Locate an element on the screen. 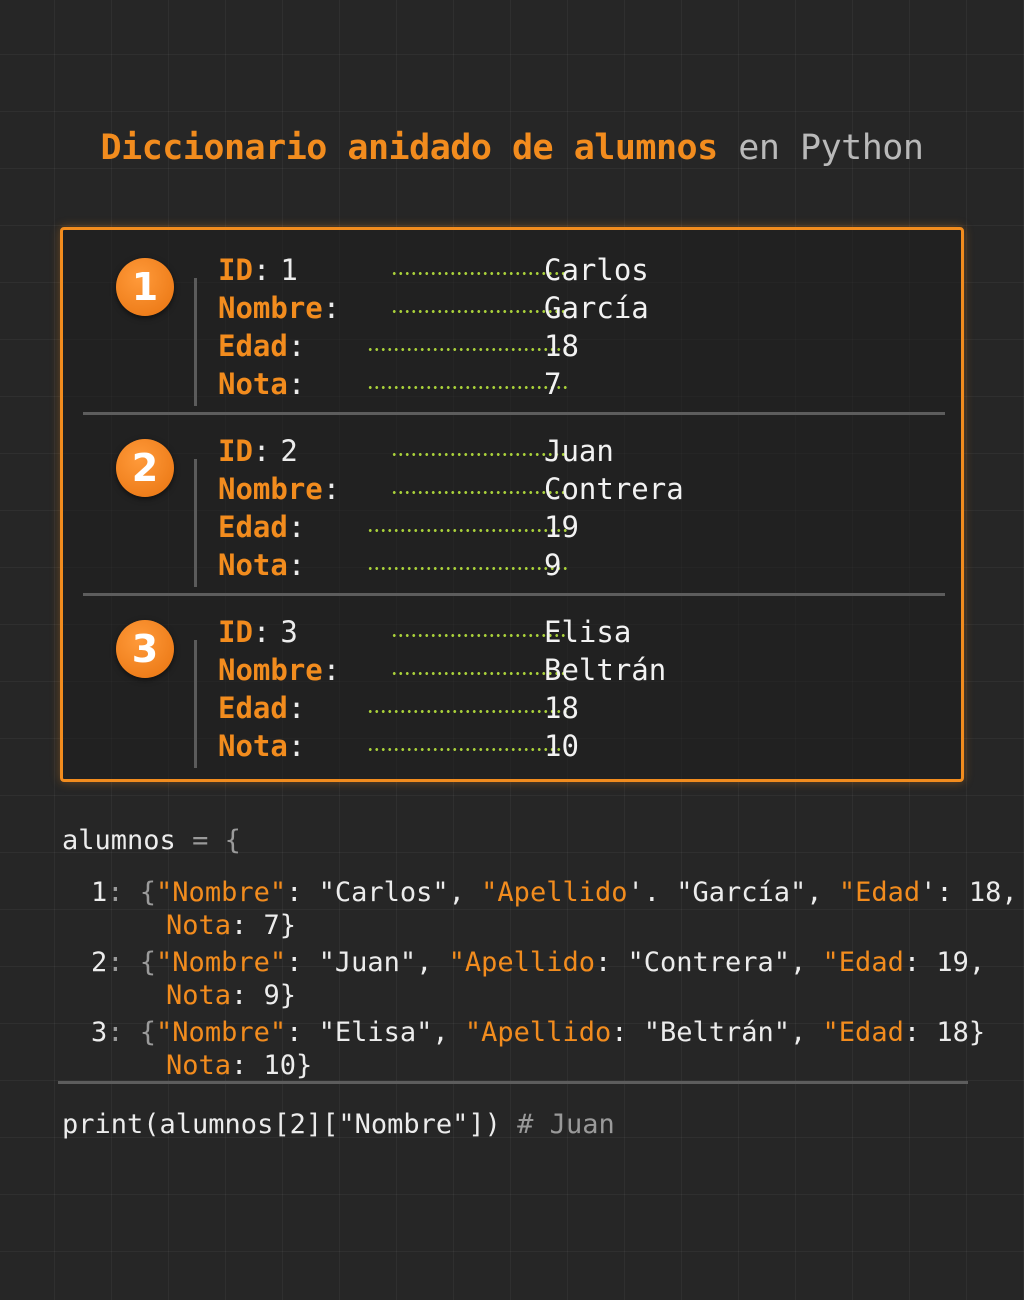  record-row-nombre: Nombre: Contrera is located at coordinates (568, 489).